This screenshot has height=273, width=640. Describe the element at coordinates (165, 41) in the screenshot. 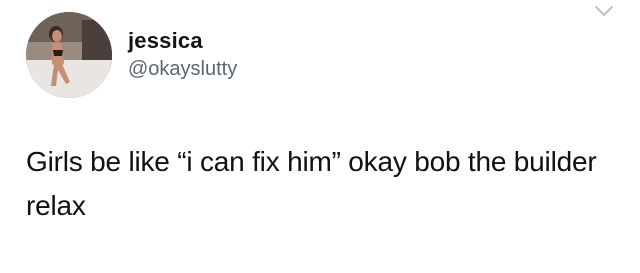

I see `author-display-name: jessica` at that location.